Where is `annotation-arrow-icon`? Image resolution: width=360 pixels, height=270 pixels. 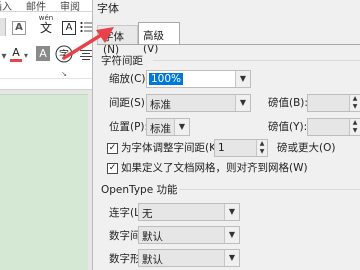
annotation-arrow-icon is located at coordinates (88, 43).